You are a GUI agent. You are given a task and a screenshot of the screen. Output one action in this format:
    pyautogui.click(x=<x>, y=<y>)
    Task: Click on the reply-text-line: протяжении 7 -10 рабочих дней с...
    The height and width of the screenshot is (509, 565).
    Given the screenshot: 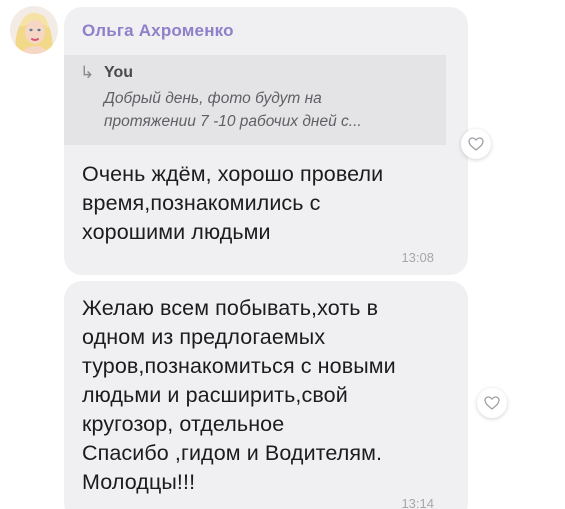 What is the action you would take?
    pyautogui.click(x=233, y=121)
    